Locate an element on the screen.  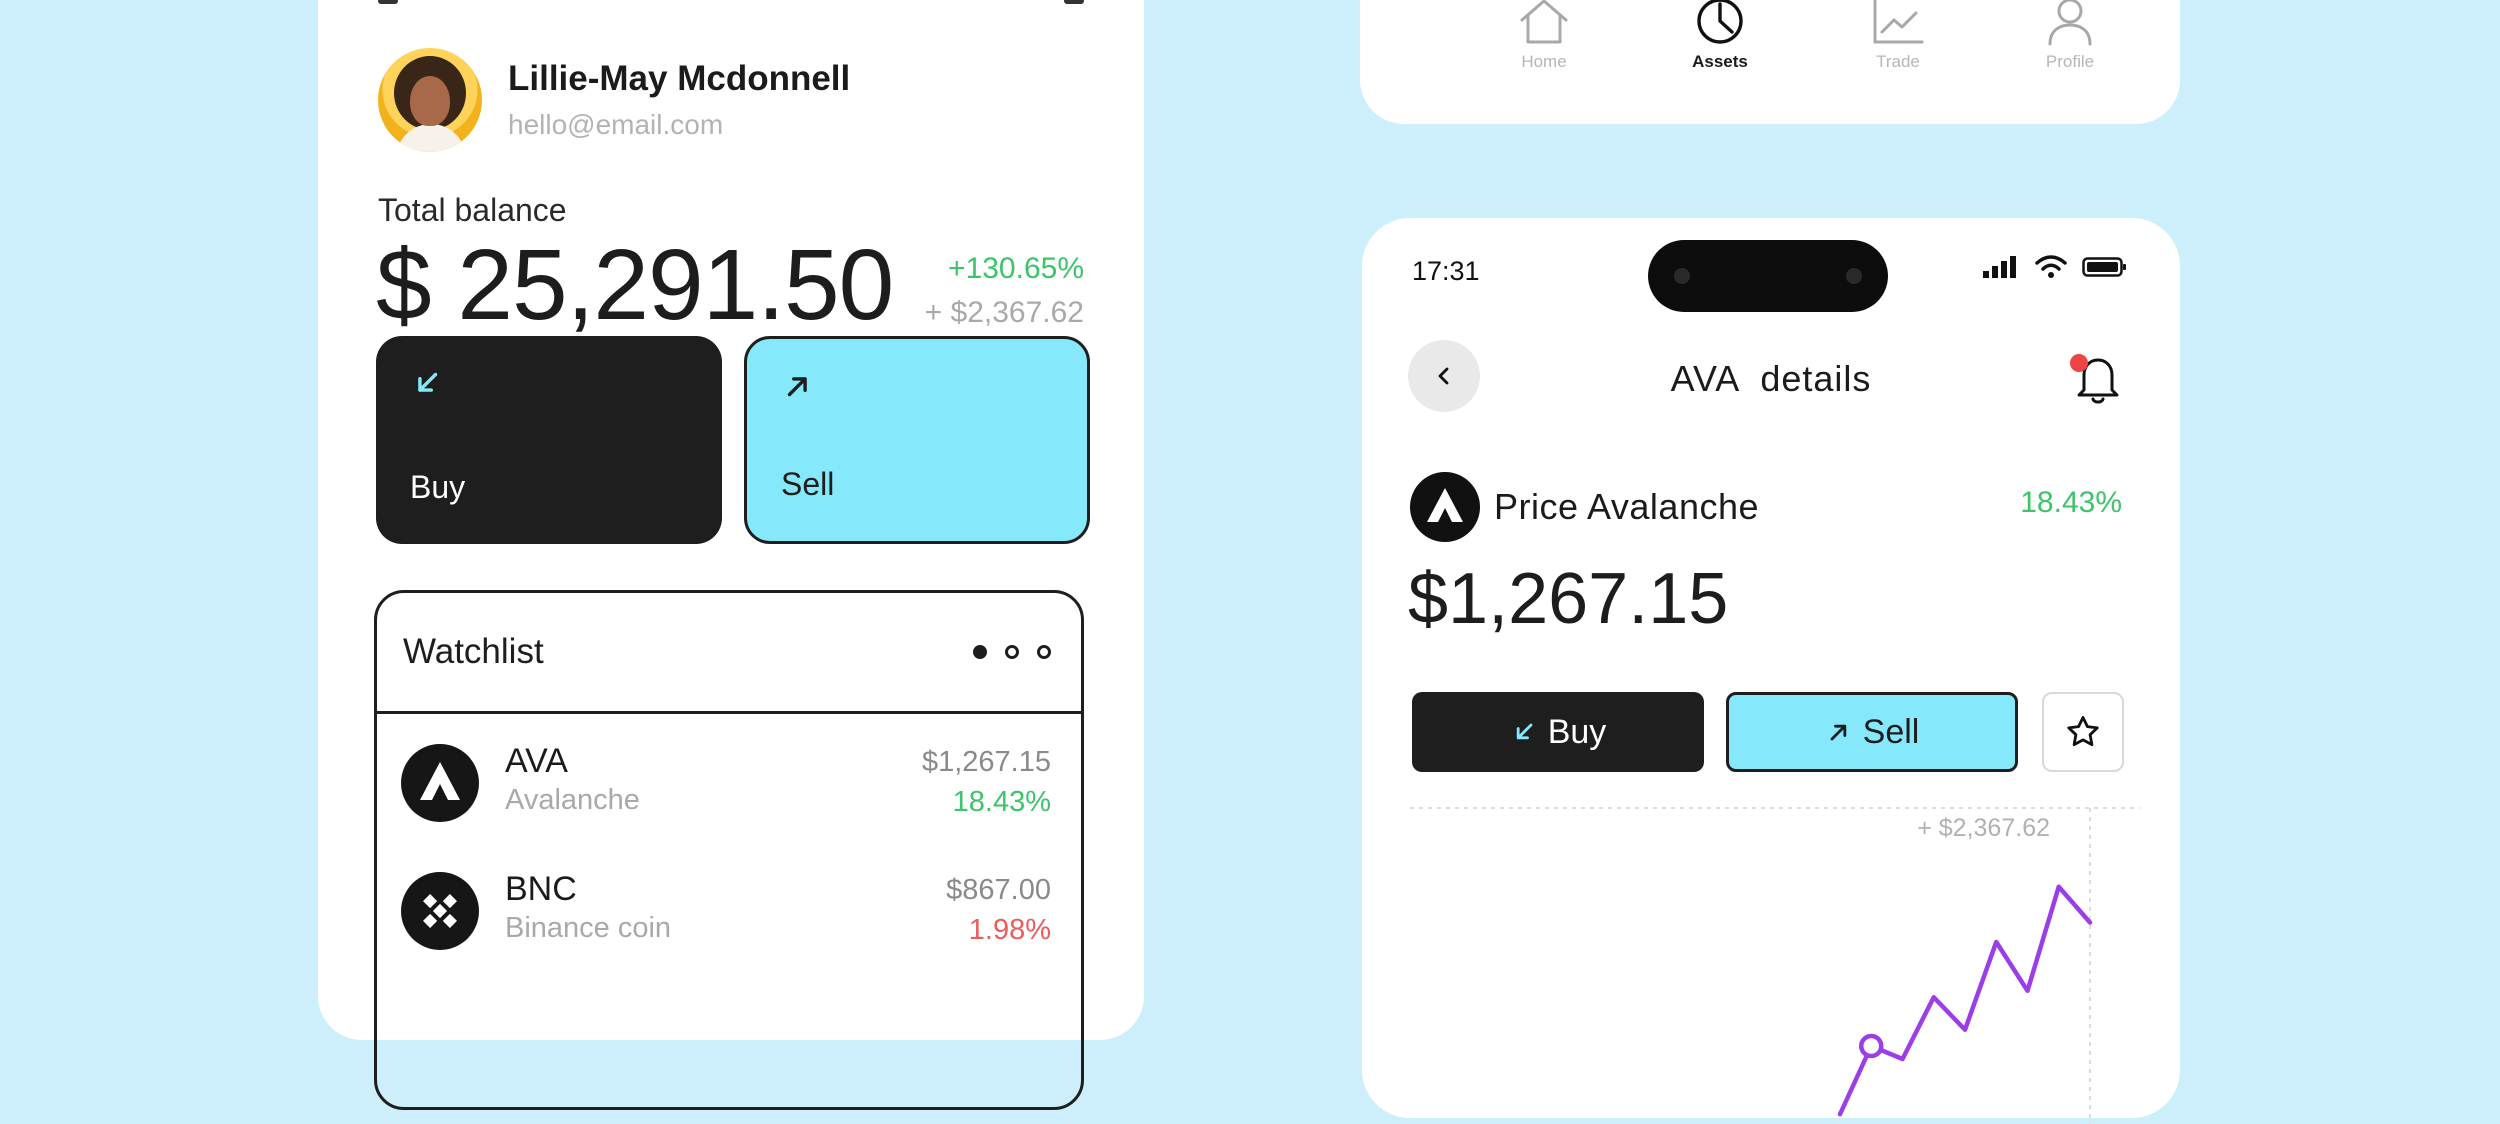
bottom-nav-card: Home Assets Trade Profile is located at coordinates (1770, 62).